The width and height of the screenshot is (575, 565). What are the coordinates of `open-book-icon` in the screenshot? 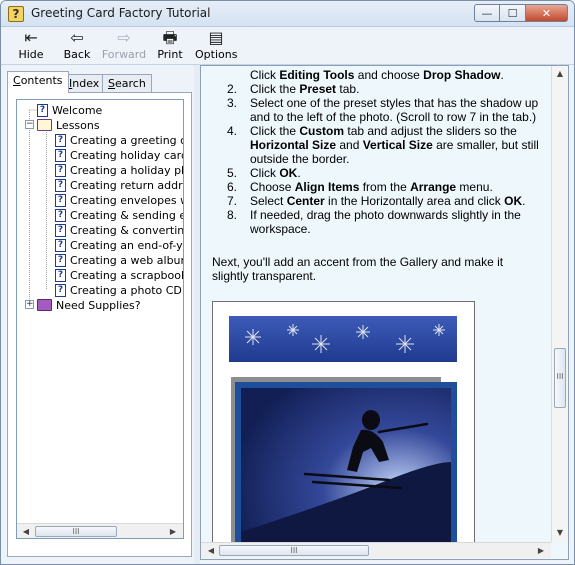 It's located at (44, 125).